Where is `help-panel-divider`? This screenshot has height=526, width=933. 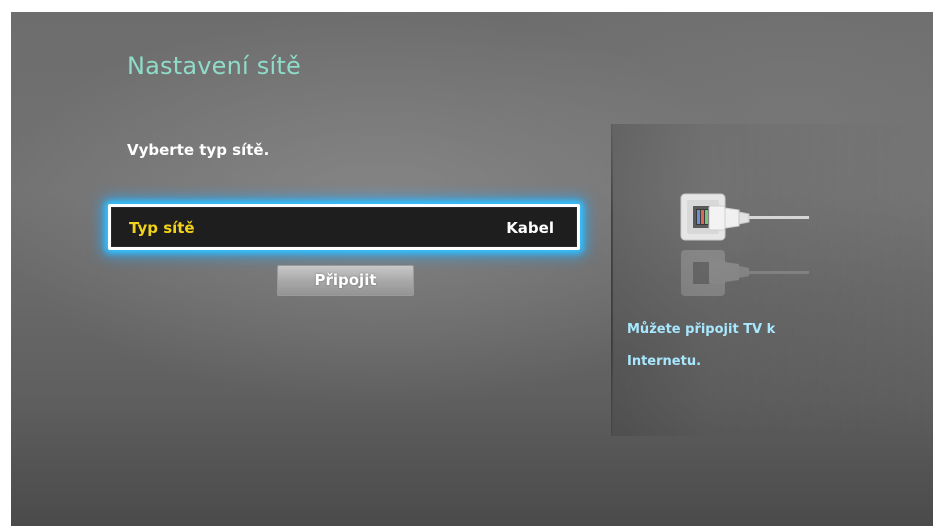 help-panel-divider is located at coordinates (612, 280).